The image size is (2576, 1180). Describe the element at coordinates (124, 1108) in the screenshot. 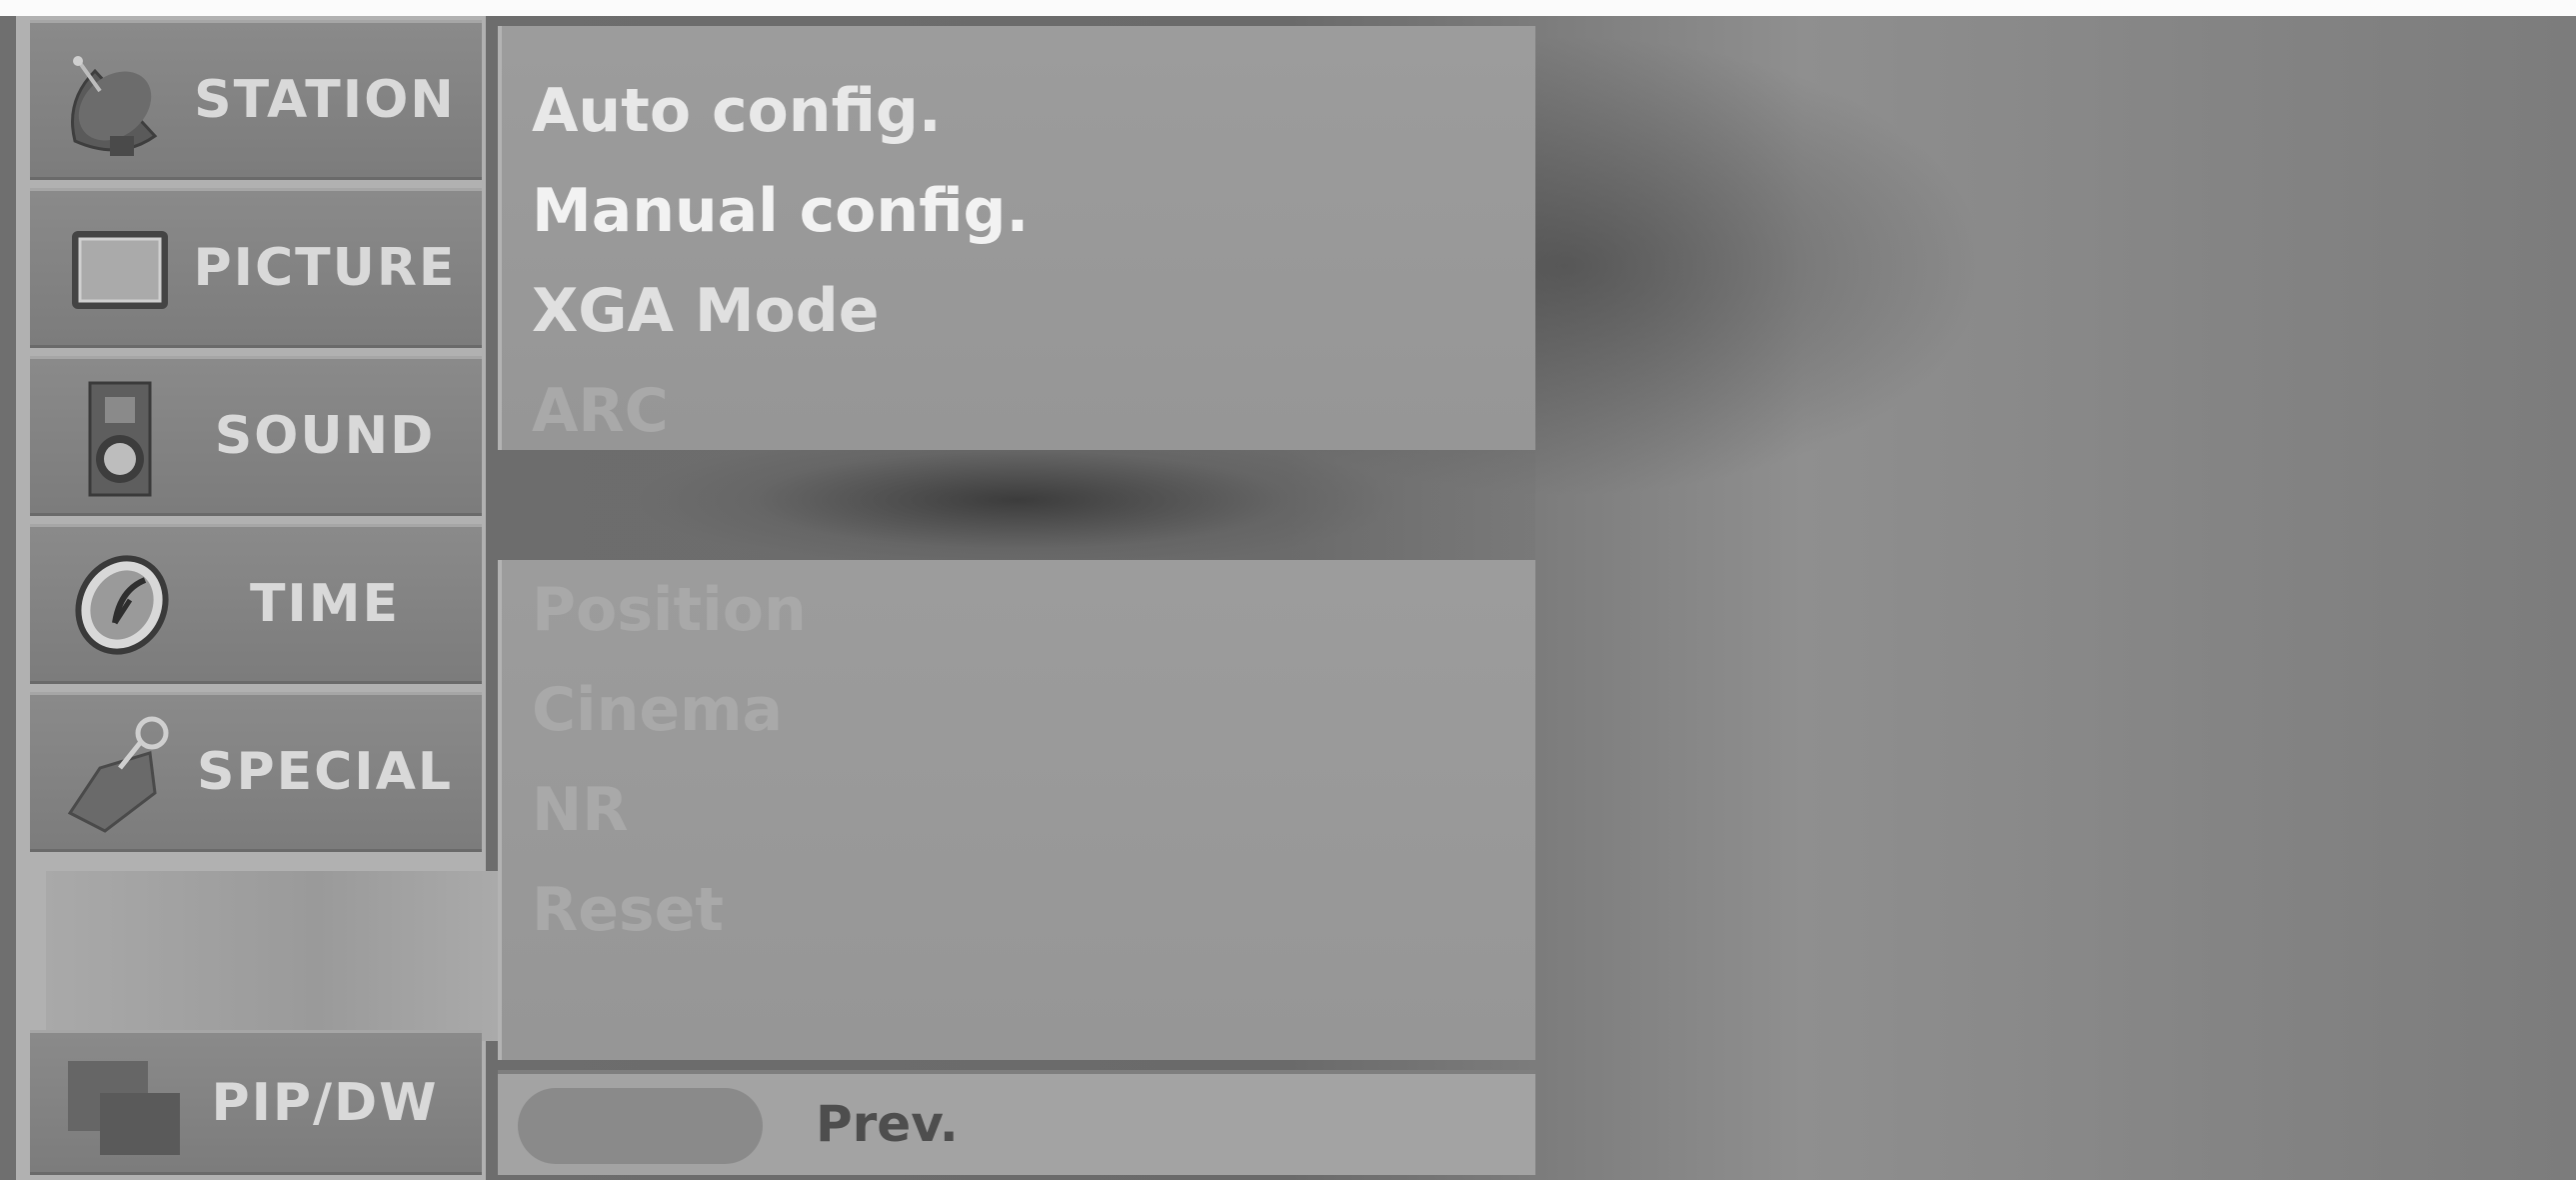

I see `pip-windows-icon` at that location.